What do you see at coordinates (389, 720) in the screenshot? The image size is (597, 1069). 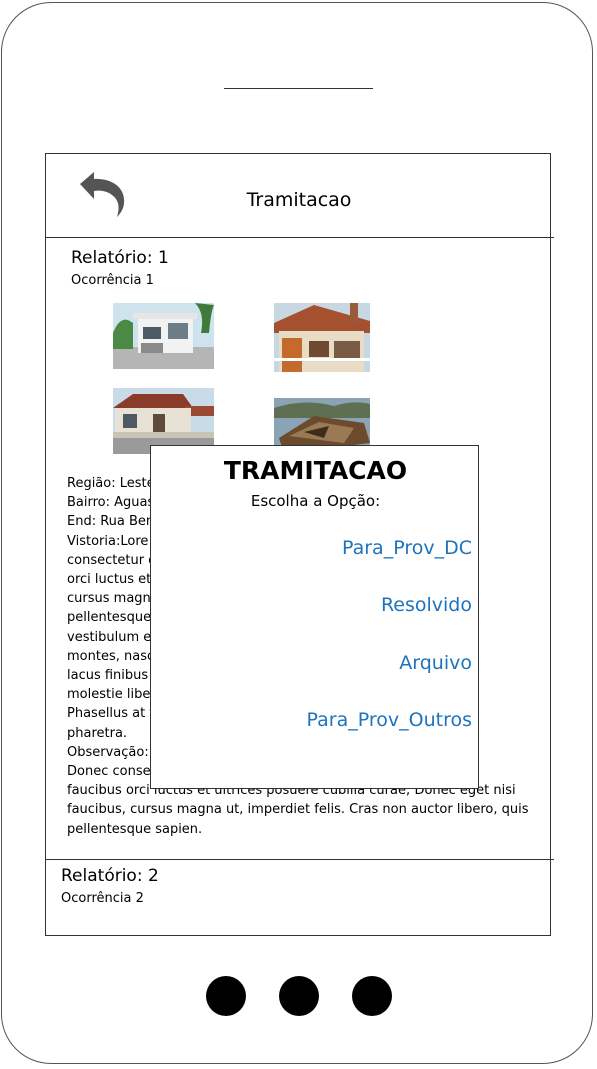 I see `option-para-prov-outros: Para_Prov_Outros` at bounding box center [389, 720].